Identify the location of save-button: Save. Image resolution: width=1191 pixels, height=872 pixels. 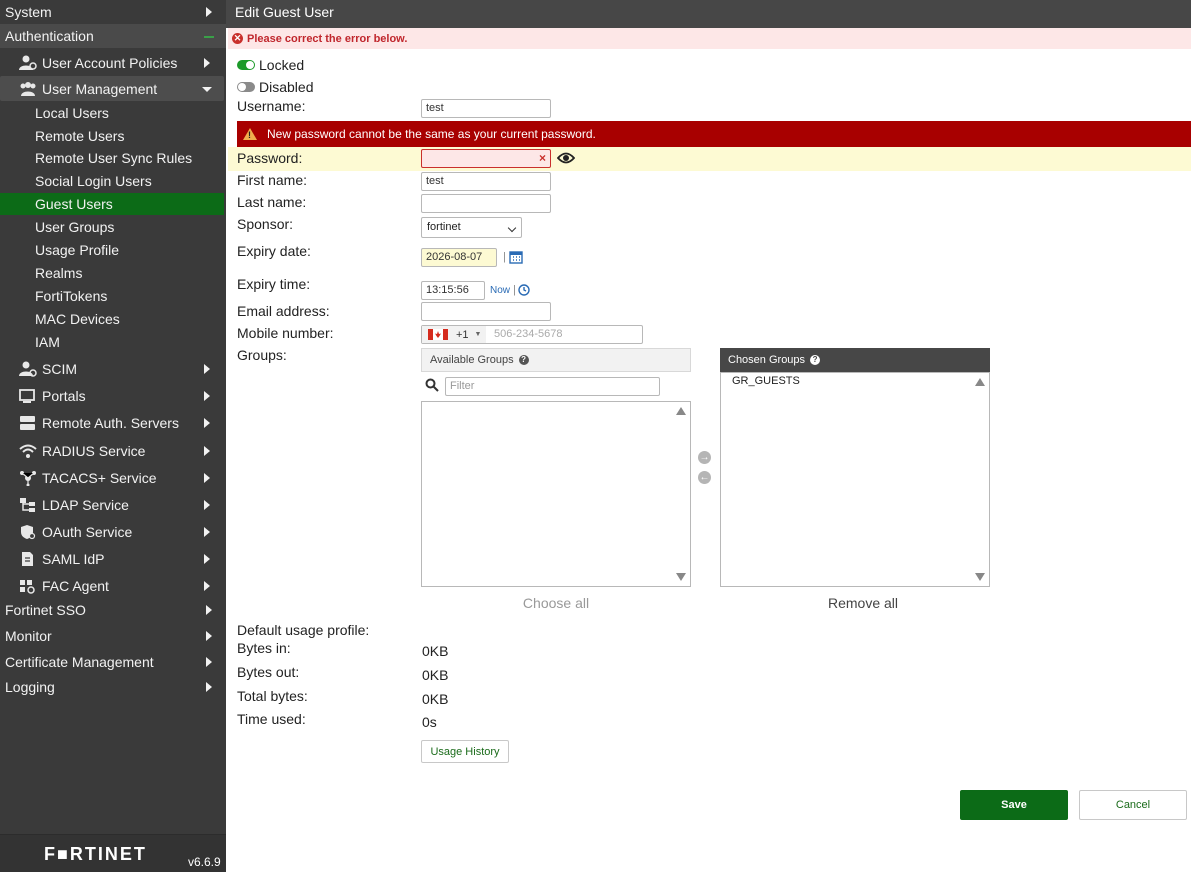
(1014, 805).